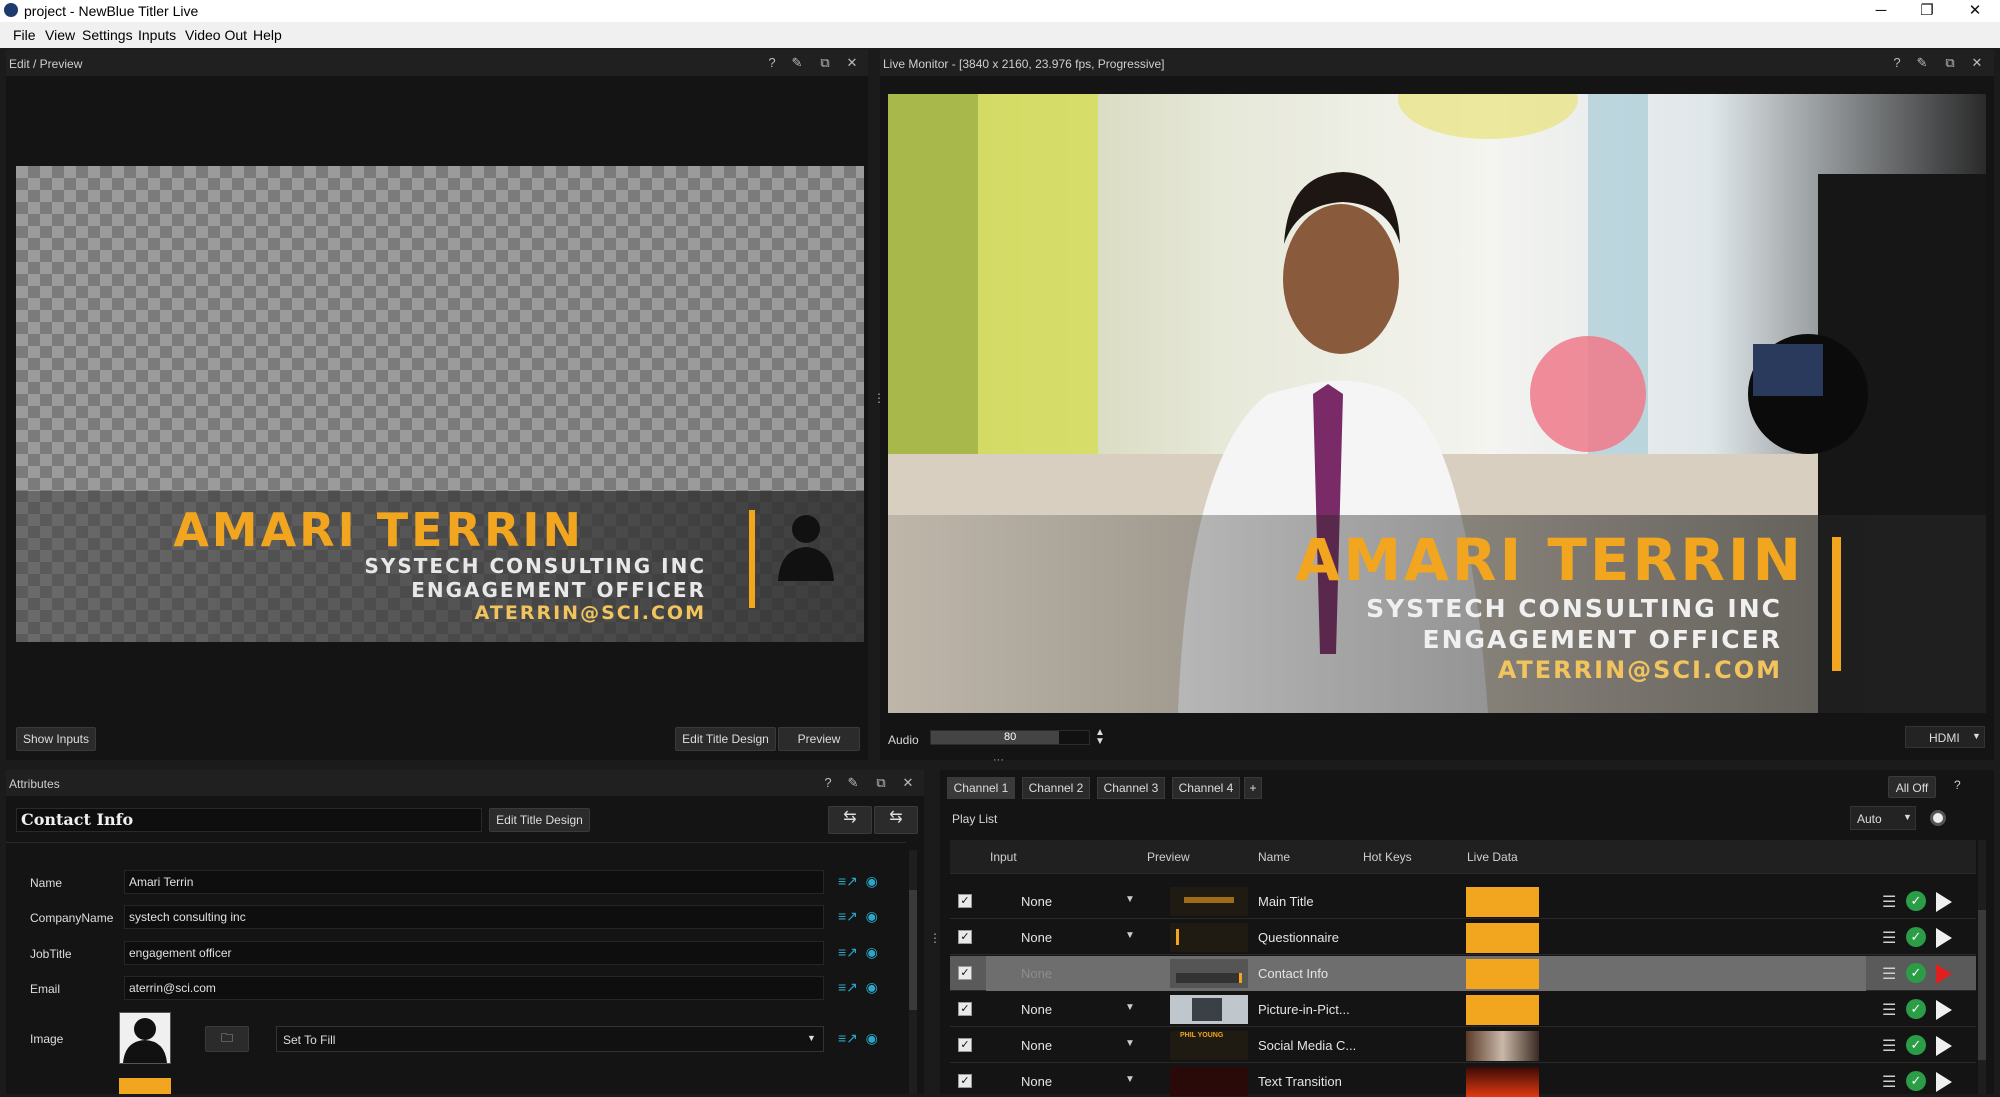 This screenshot has width=2000, height=1097. What do you see at coordinates (107, 35) in the screenshot?
I see `menu-settings: Settings` at bounding box center [107, 35].